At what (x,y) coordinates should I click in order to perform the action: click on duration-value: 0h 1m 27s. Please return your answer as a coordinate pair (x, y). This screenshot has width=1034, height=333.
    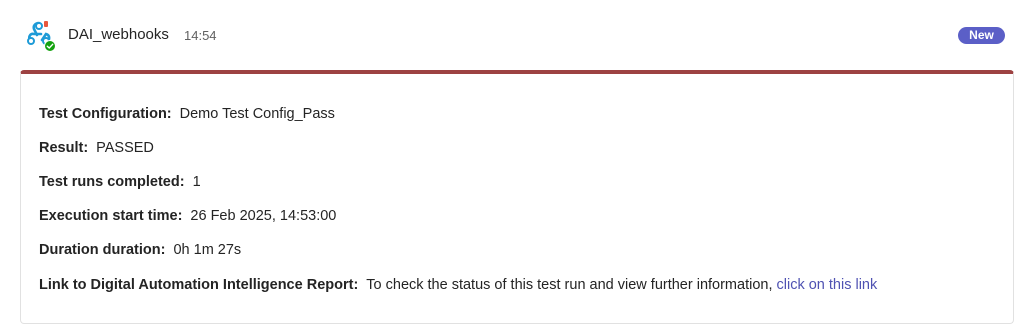
    Looking at the image, I should click on (207, 250).